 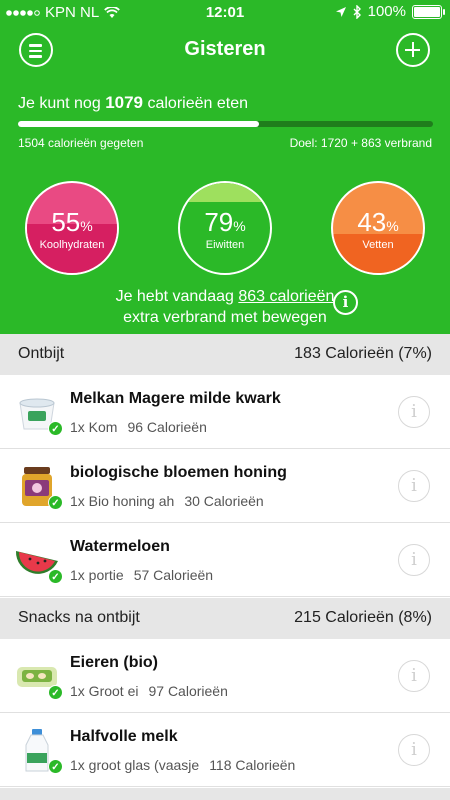 I want to click on fat-label: Vetten, so click(x=378, y=245).